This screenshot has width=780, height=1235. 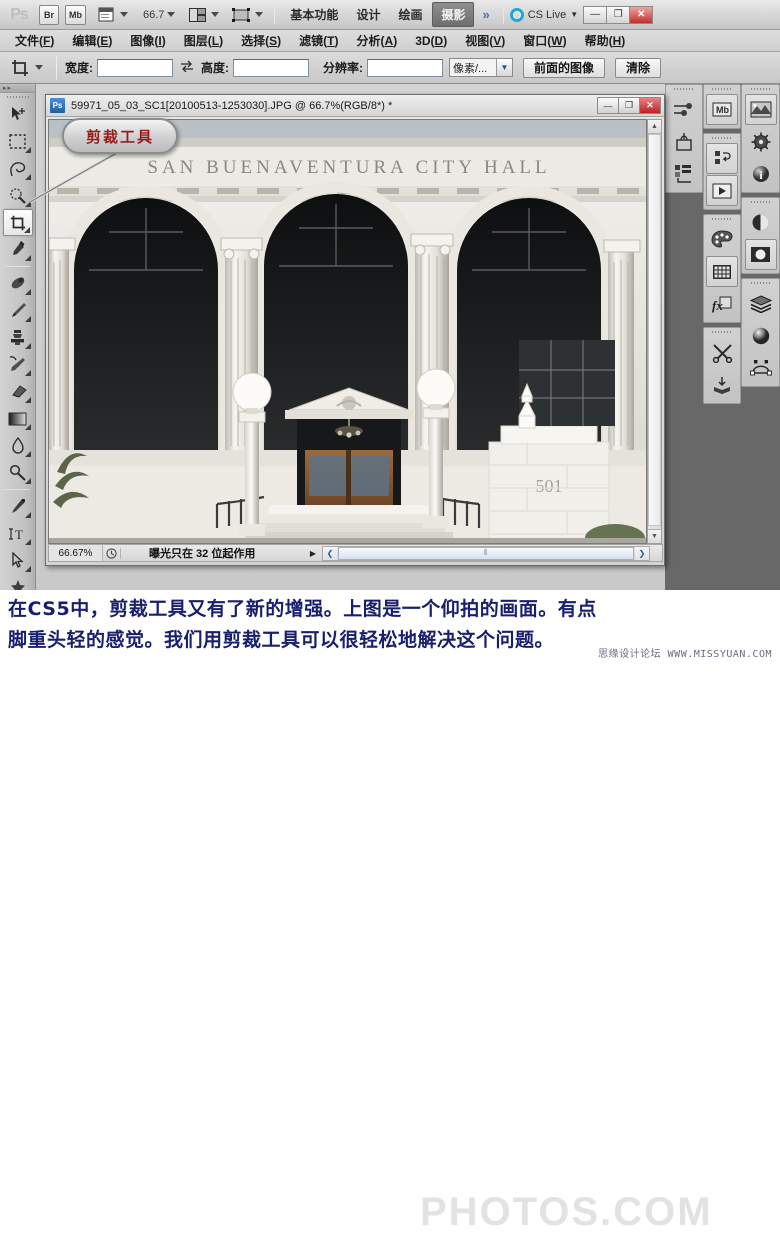 I want to click on spot-healing-tool, so click(x=18, y=283).